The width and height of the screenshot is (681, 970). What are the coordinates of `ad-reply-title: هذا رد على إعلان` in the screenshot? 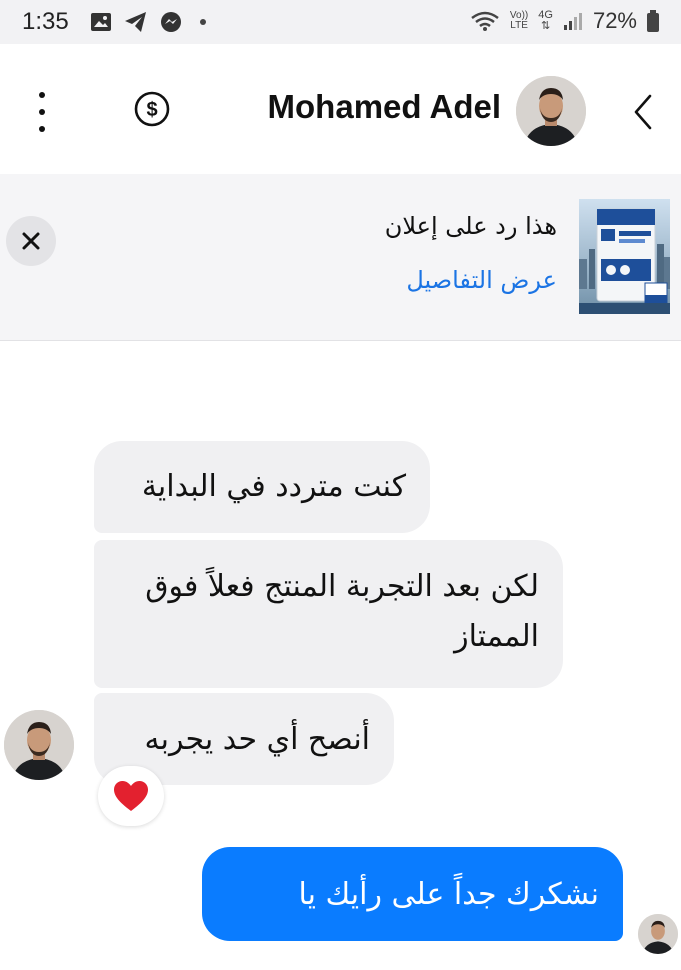 It's located at (470, 226).